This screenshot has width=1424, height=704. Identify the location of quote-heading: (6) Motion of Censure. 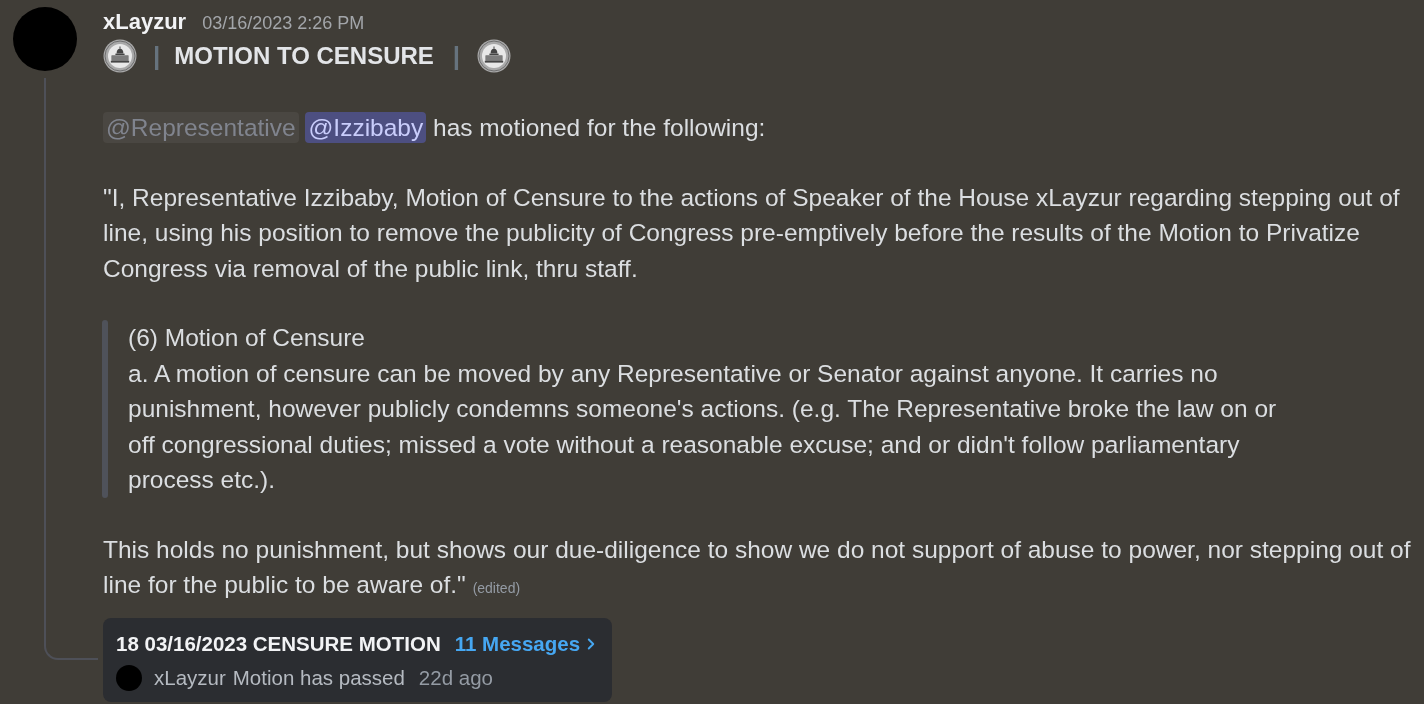
(247, 338).